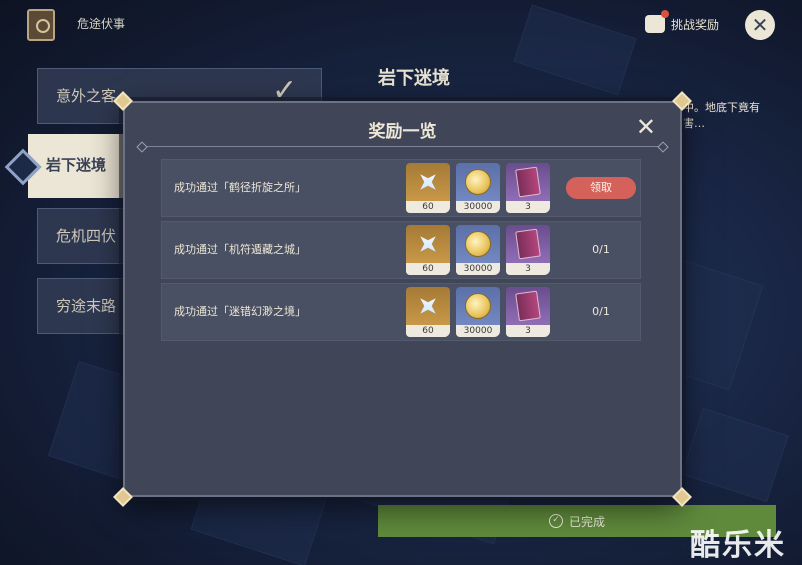 This screenshot has width=802, height=565. I want to click on reward-condition-label: 成功通过「迷错幻渺之境」, so click(240, 311).